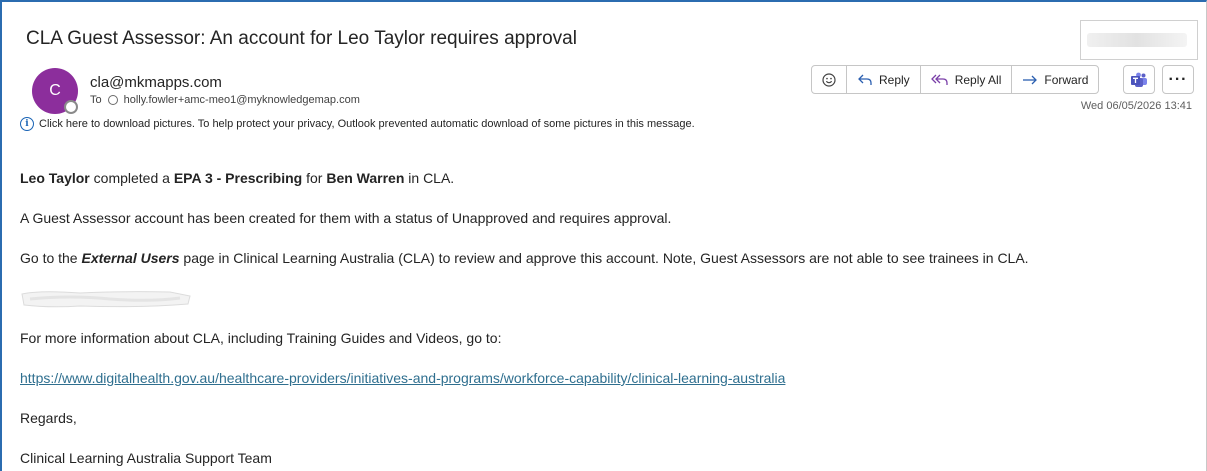 The width and height of the screenshot is (1207, 471). I want to click on text-fragment: for, so click(314, 178).